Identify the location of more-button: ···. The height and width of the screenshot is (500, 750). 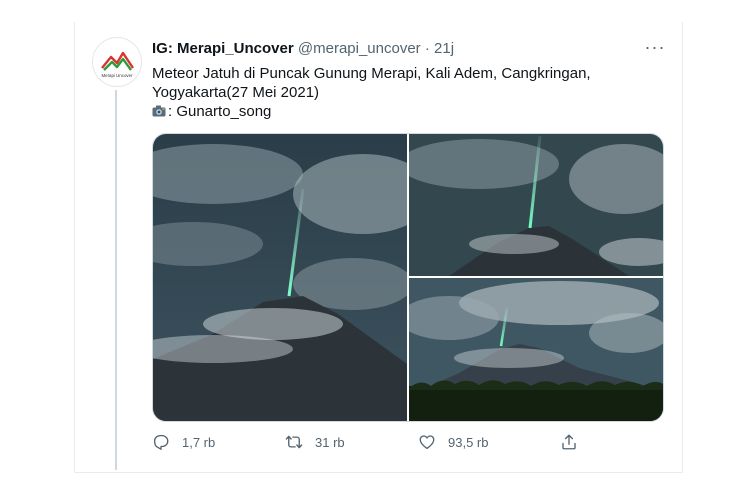
(655, 47).